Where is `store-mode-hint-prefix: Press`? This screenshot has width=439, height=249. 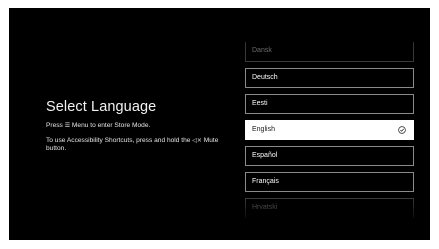 store-mode-hint-prefix: Press is located at coordinates (55, 125).